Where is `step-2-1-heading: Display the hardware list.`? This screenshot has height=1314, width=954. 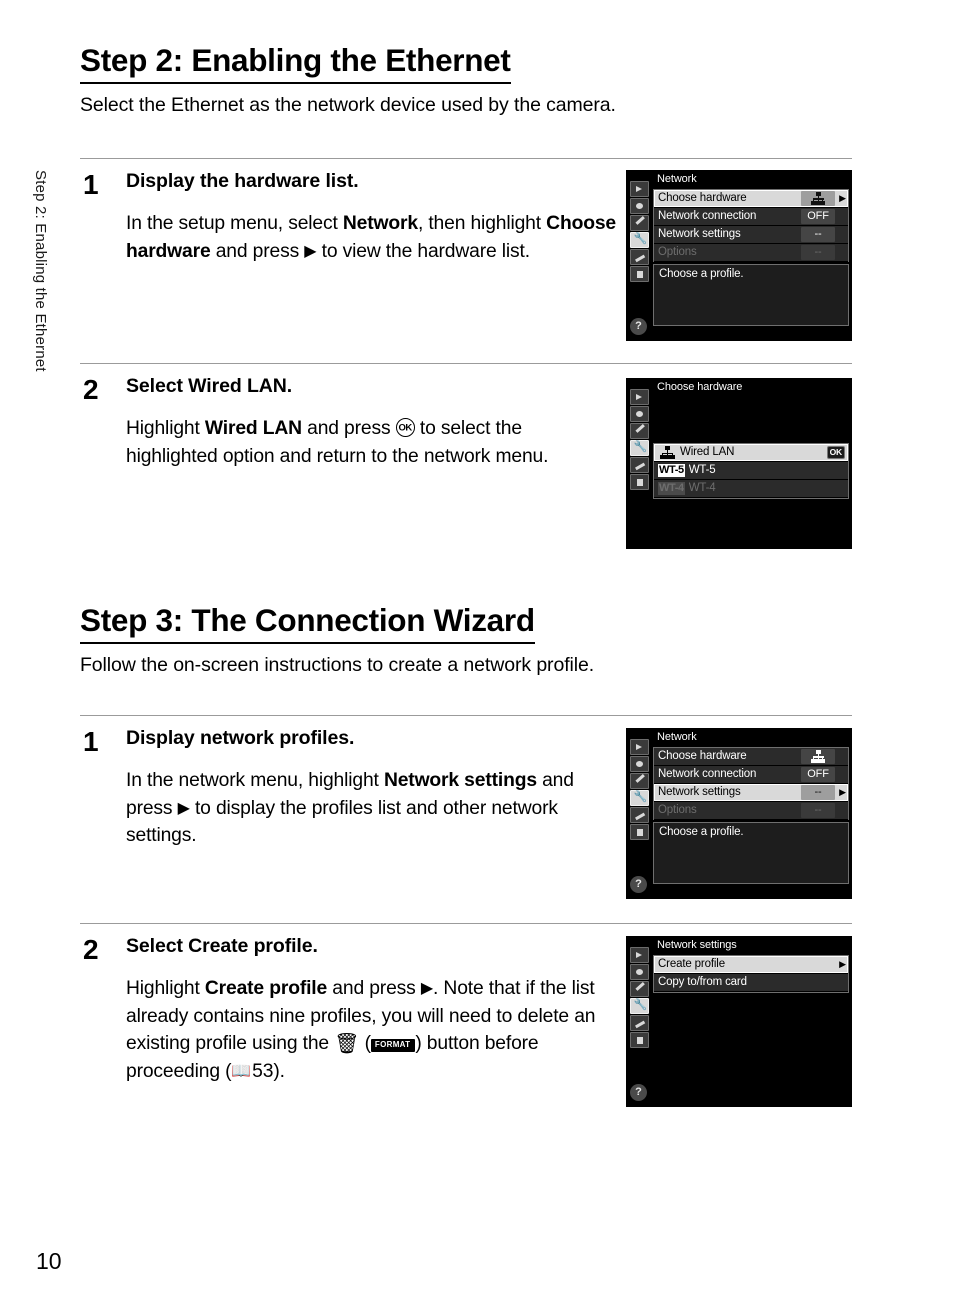
step-2-1-heading: Display the hardware list. is located at coordinates (242, 181).